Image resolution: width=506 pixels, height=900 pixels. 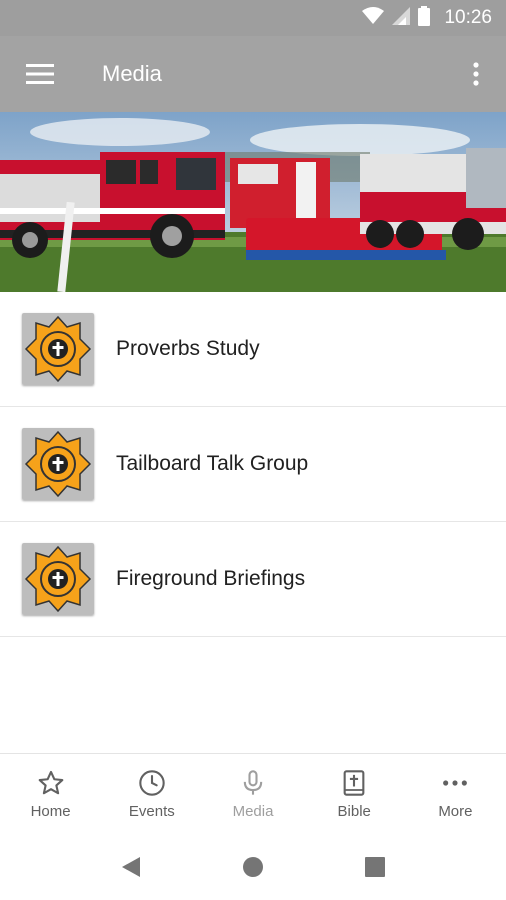 I want to click on hamburger-icon, so click(x=40, y=74).